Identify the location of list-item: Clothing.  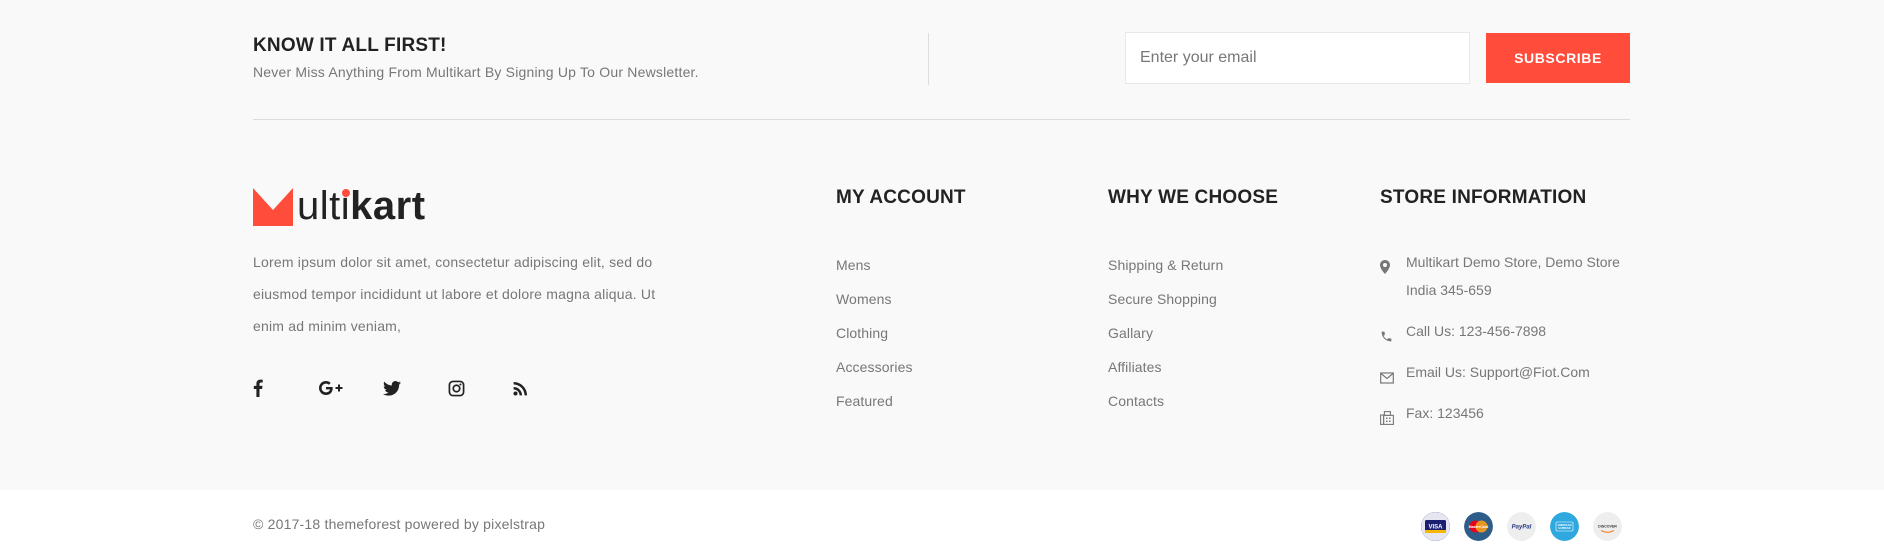
(874, 333).